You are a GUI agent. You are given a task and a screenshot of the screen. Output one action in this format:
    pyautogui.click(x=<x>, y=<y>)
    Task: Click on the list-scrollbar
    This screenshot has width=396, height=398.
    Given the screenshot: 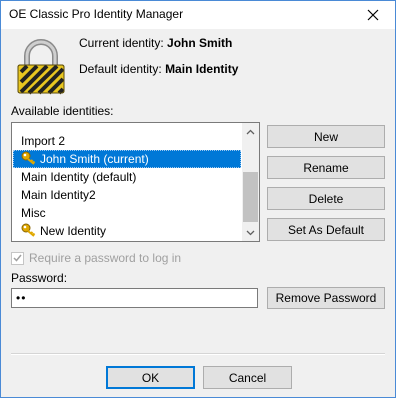 What is the action you would take?
    pyautogui.click(x=250, y=182)
    